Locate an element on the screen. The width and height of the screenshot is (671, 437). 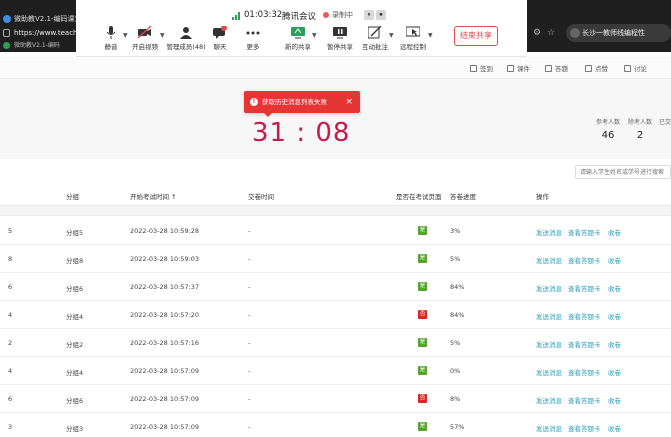
microphone-icon is located at coordinates (111, 32).